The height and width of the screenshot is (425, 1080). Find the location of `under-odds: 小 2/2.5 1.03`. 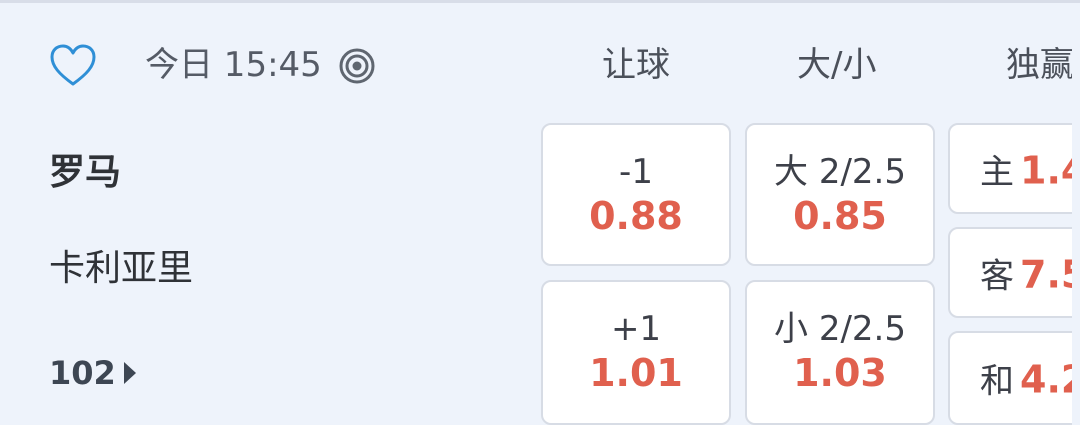

under-odds: 小 2/2.5 1.03 is located at coordinates (840, 352).